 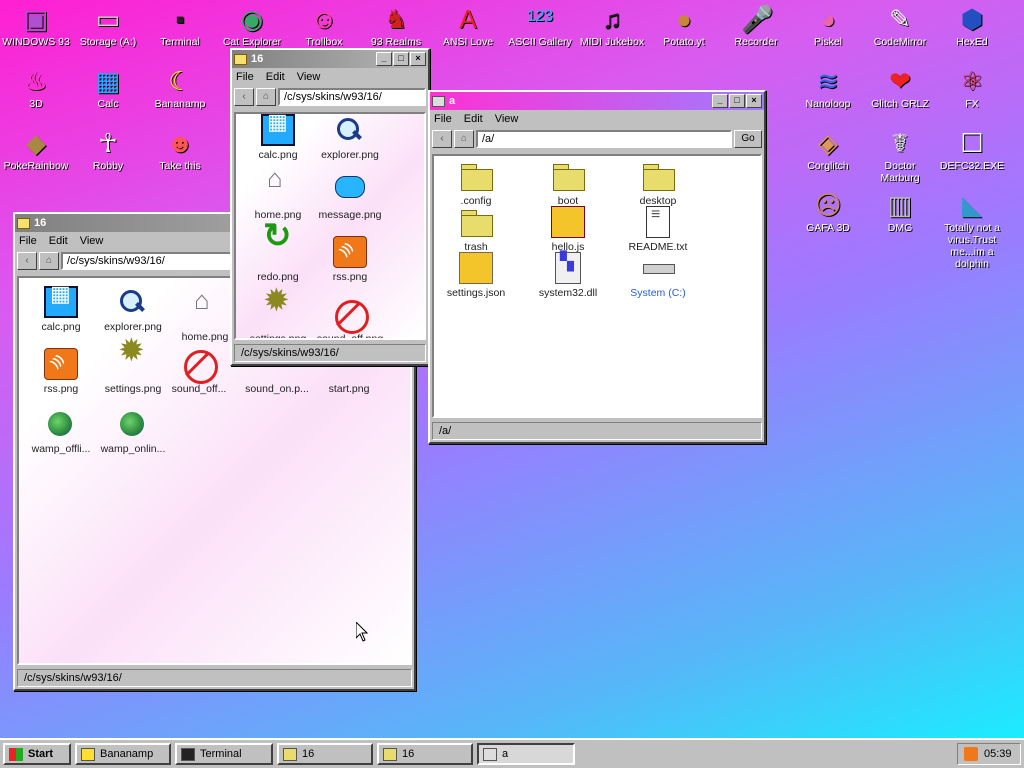 What do you see at coordinates (350, 155) in the screenshot?
I see `file-label: explorer.png` at bounding box center [350, 155].